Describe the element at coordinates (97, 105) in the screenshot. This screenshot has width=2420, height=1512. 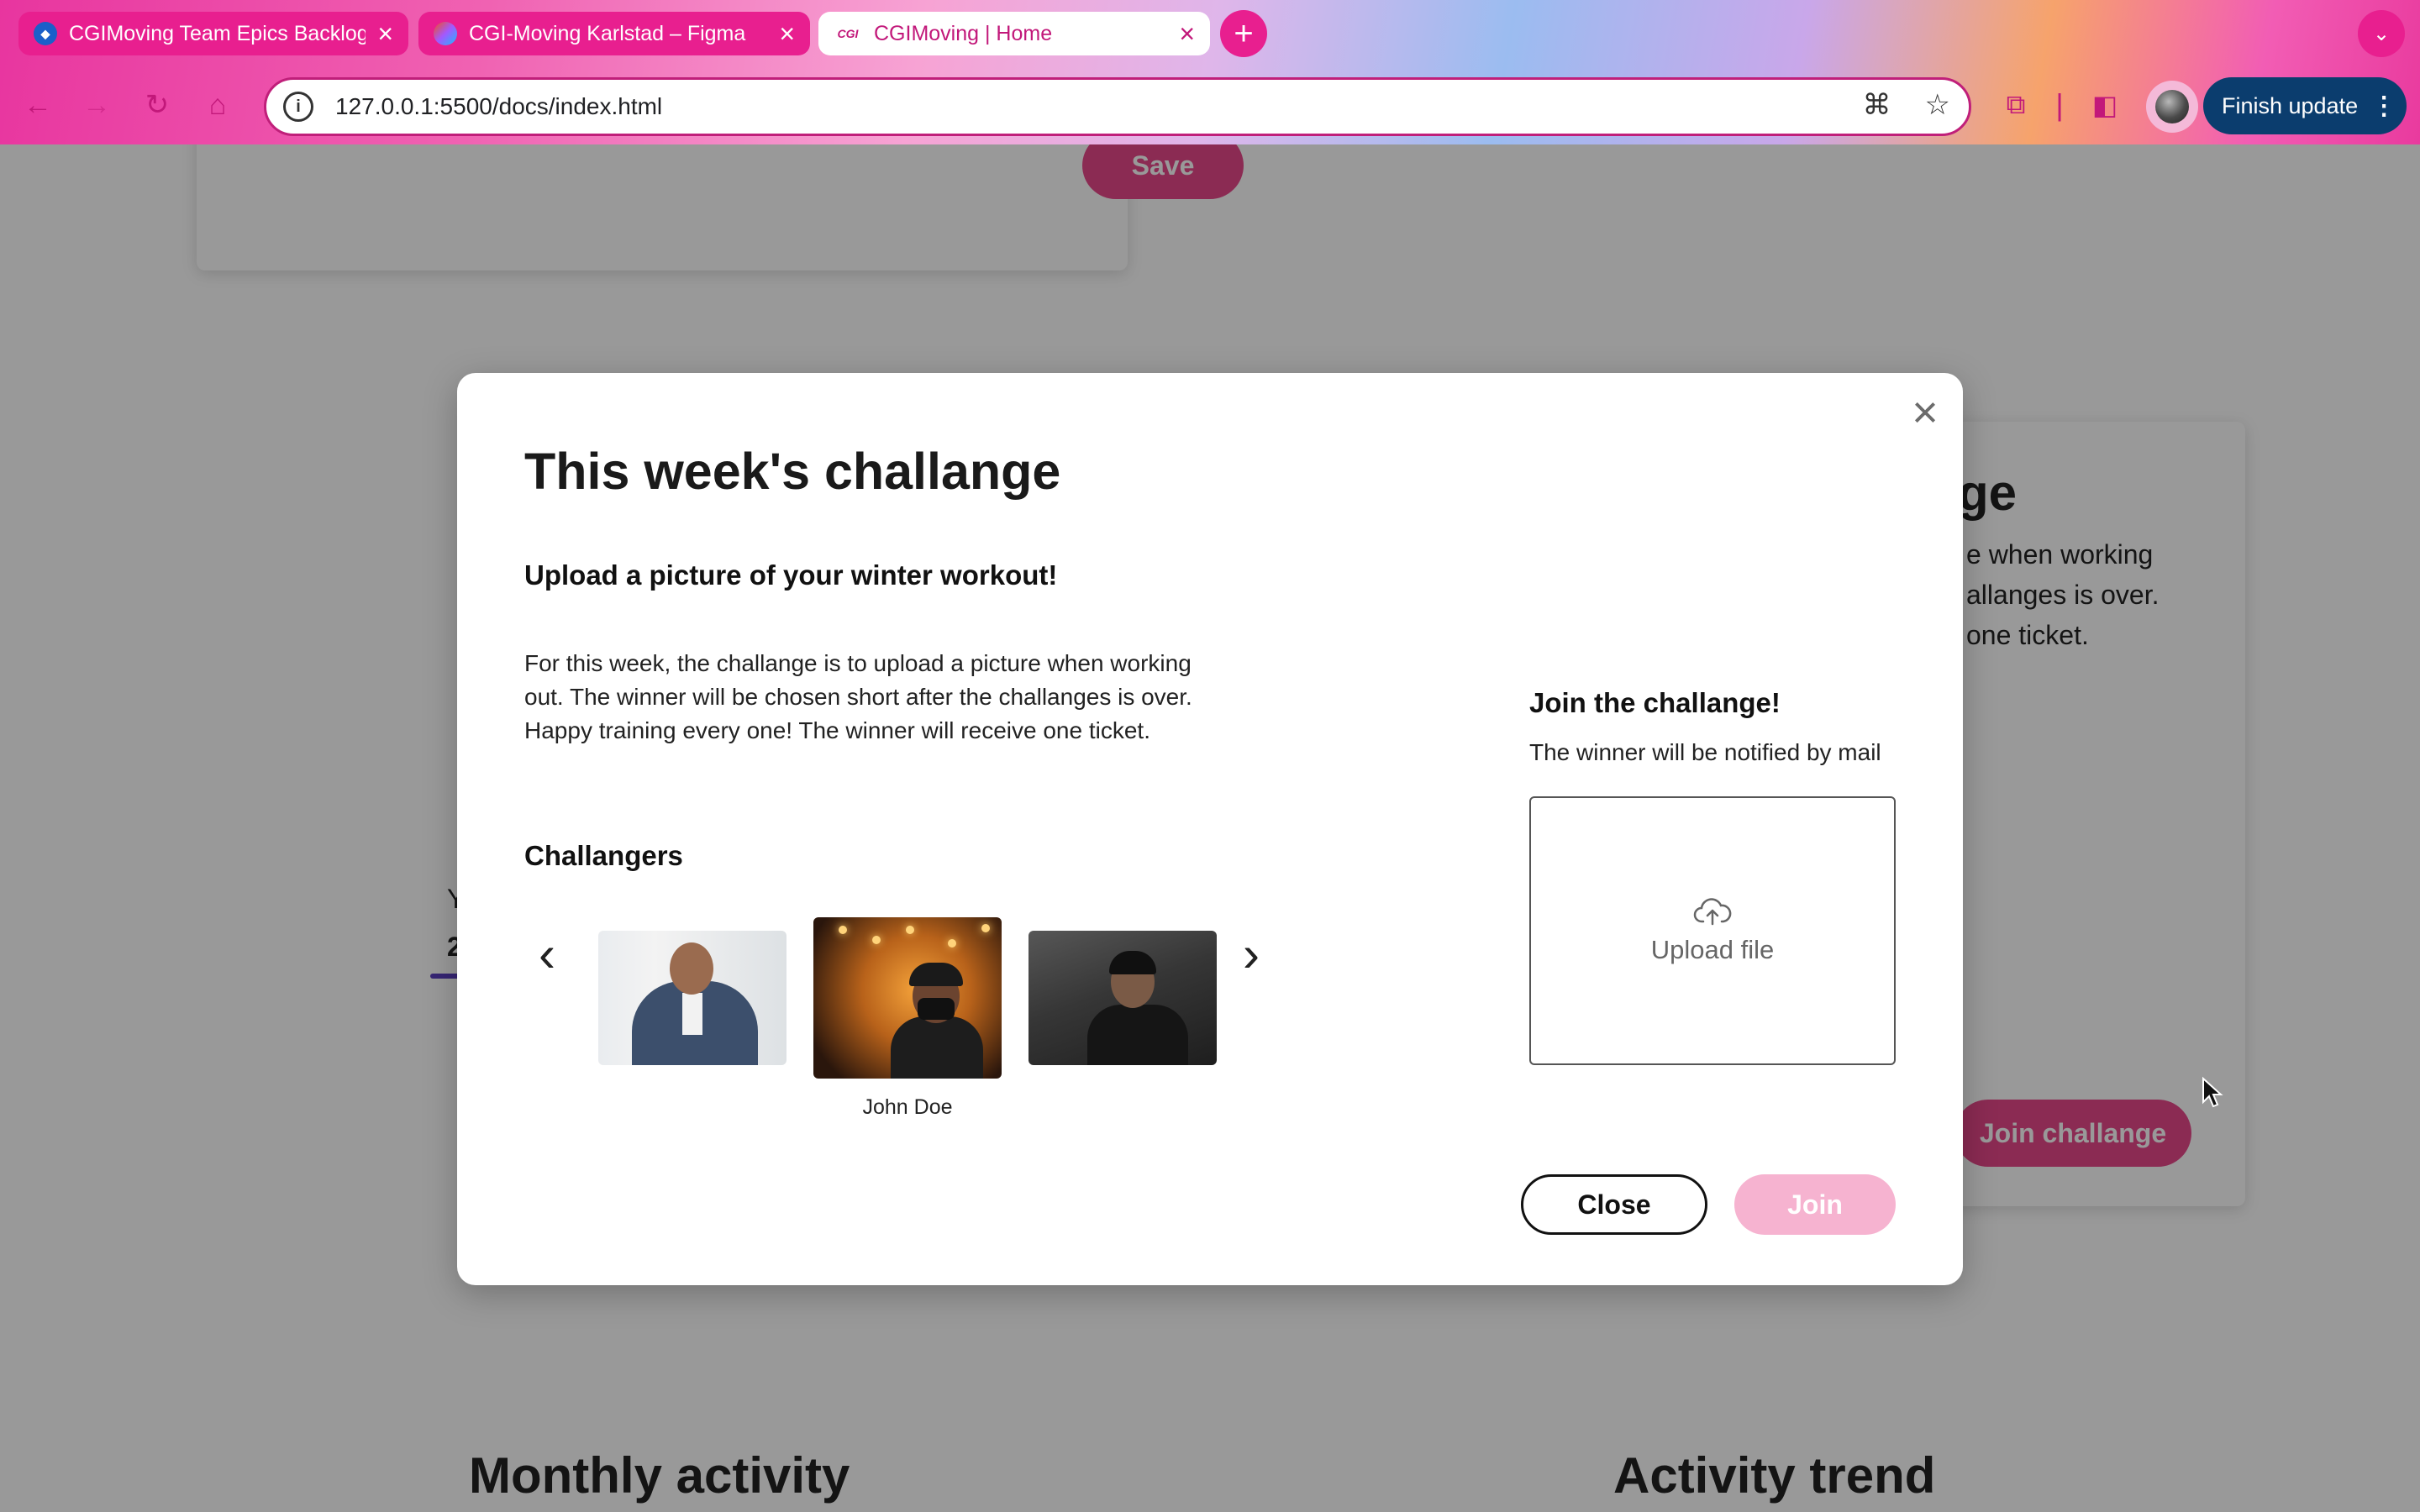
I see `forward-arrow-icon: →` at that location.